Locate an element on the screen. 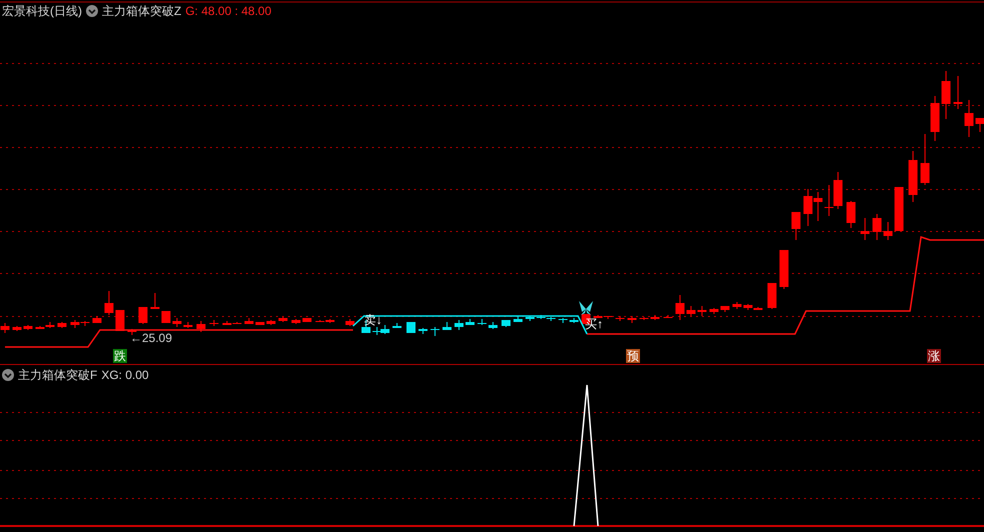  sell-signal: 卖↓ is located at coordinates (373, 320).